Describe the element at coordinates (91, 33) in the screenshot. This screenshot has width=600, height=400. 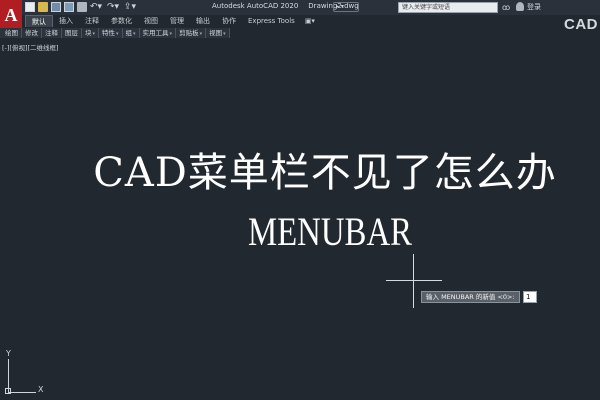
I see `ribbon-panel: 块` at that location.